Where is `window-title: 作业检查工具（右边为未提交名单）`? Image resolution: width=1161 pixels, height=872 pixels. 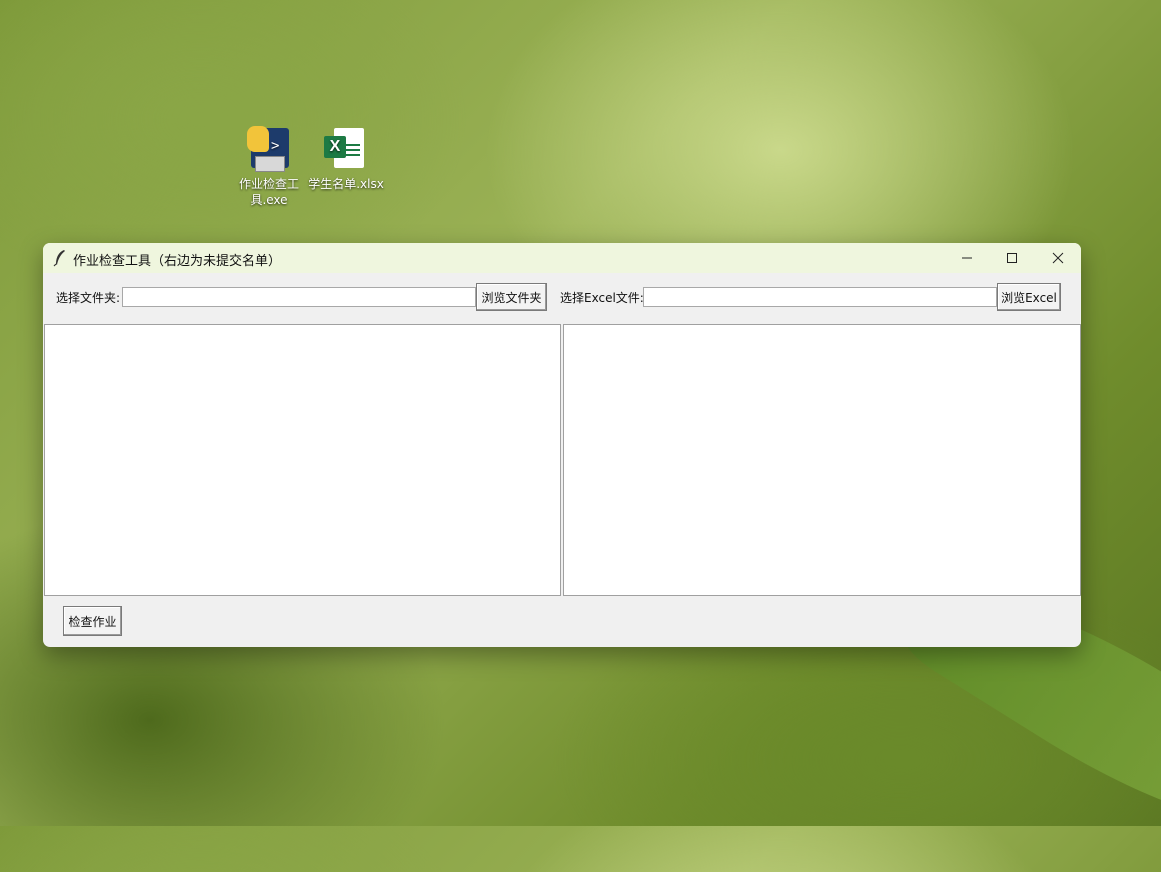 window-title: 作业检查工具（右边为未提交名单） is located at coordinates (177, 261).